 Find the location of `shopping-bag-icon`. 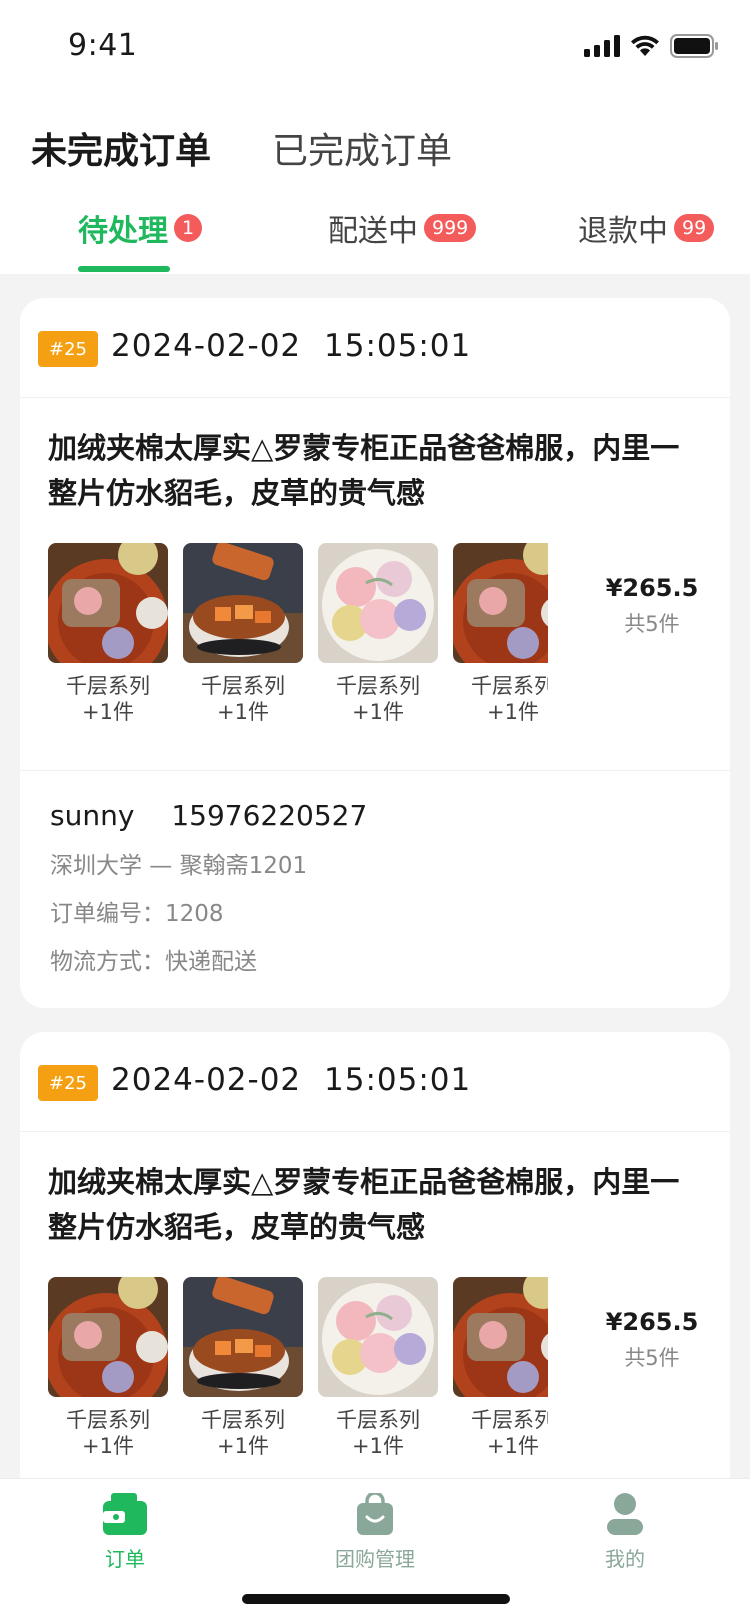

shopping-bag-icon is located at coordinates (375, 1513).